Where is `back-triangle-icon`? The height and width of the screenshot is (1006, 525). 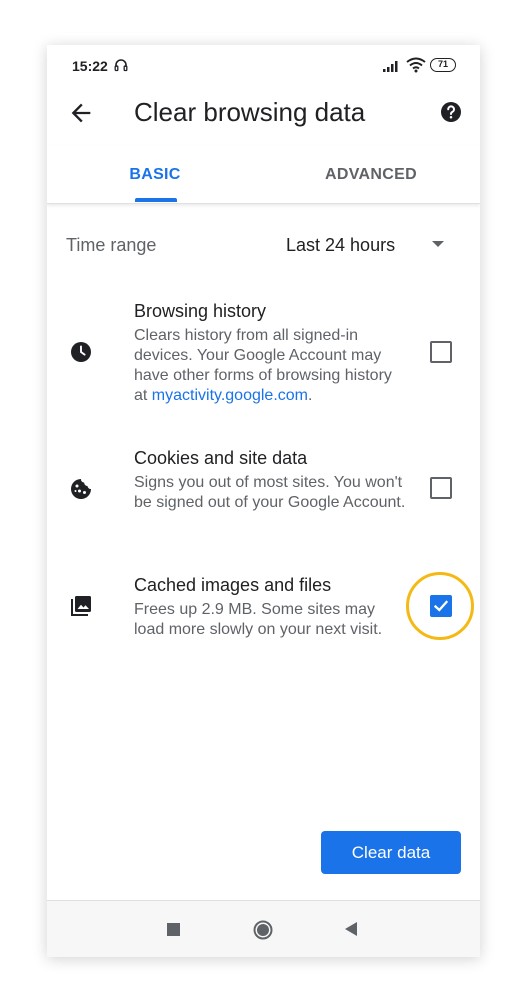
back-triangle-icon is located at coordinates (351, 929).